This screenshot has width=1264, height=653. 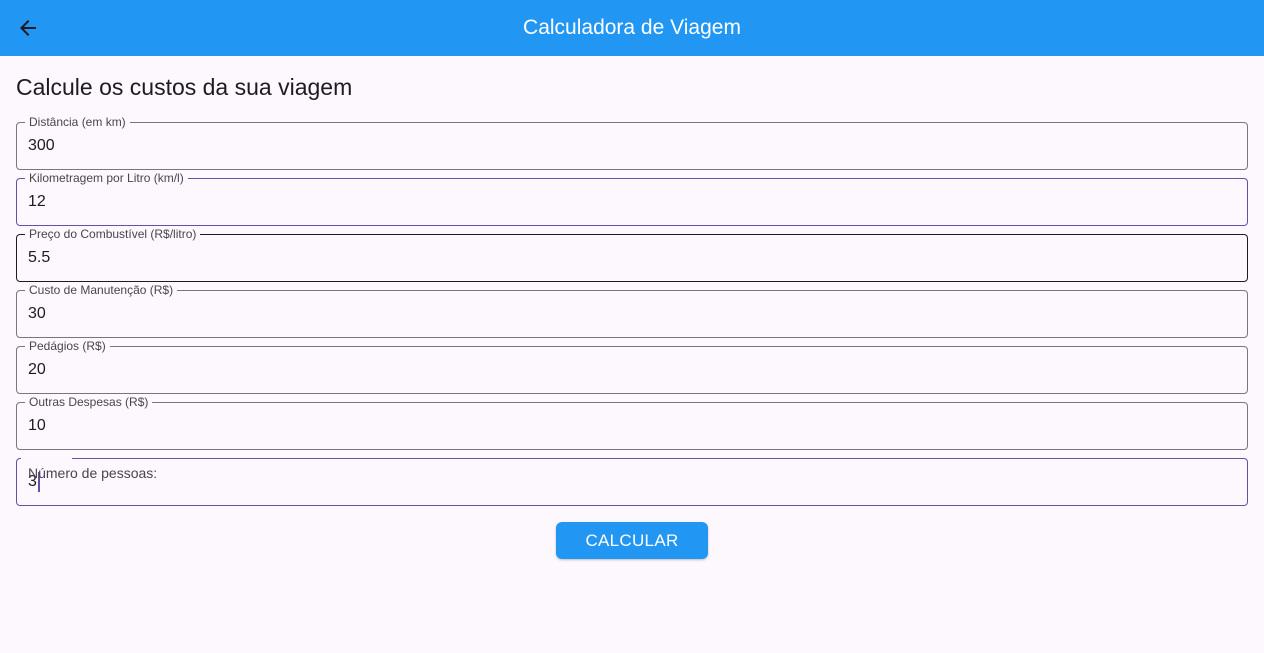 What do you see at coordinates (106, 178) in the screenshot?
I see `km-per-liter-label: Kilometragem por Litro (km/l)` at bounding box center [106, 178].